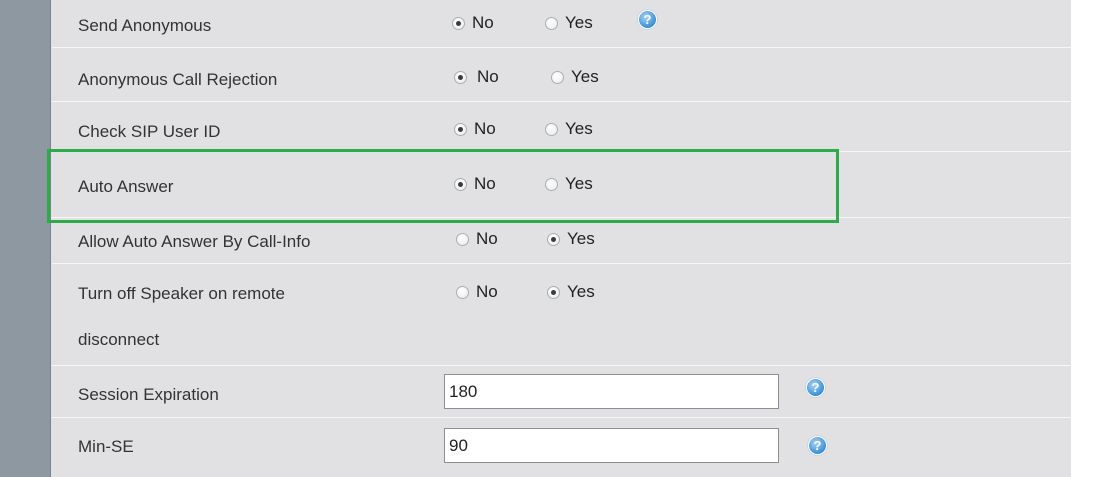 The height and width of the screenshot is (477, 1110). I want to click on send-anonymous-yes-option: Yes, so click(569, 23).